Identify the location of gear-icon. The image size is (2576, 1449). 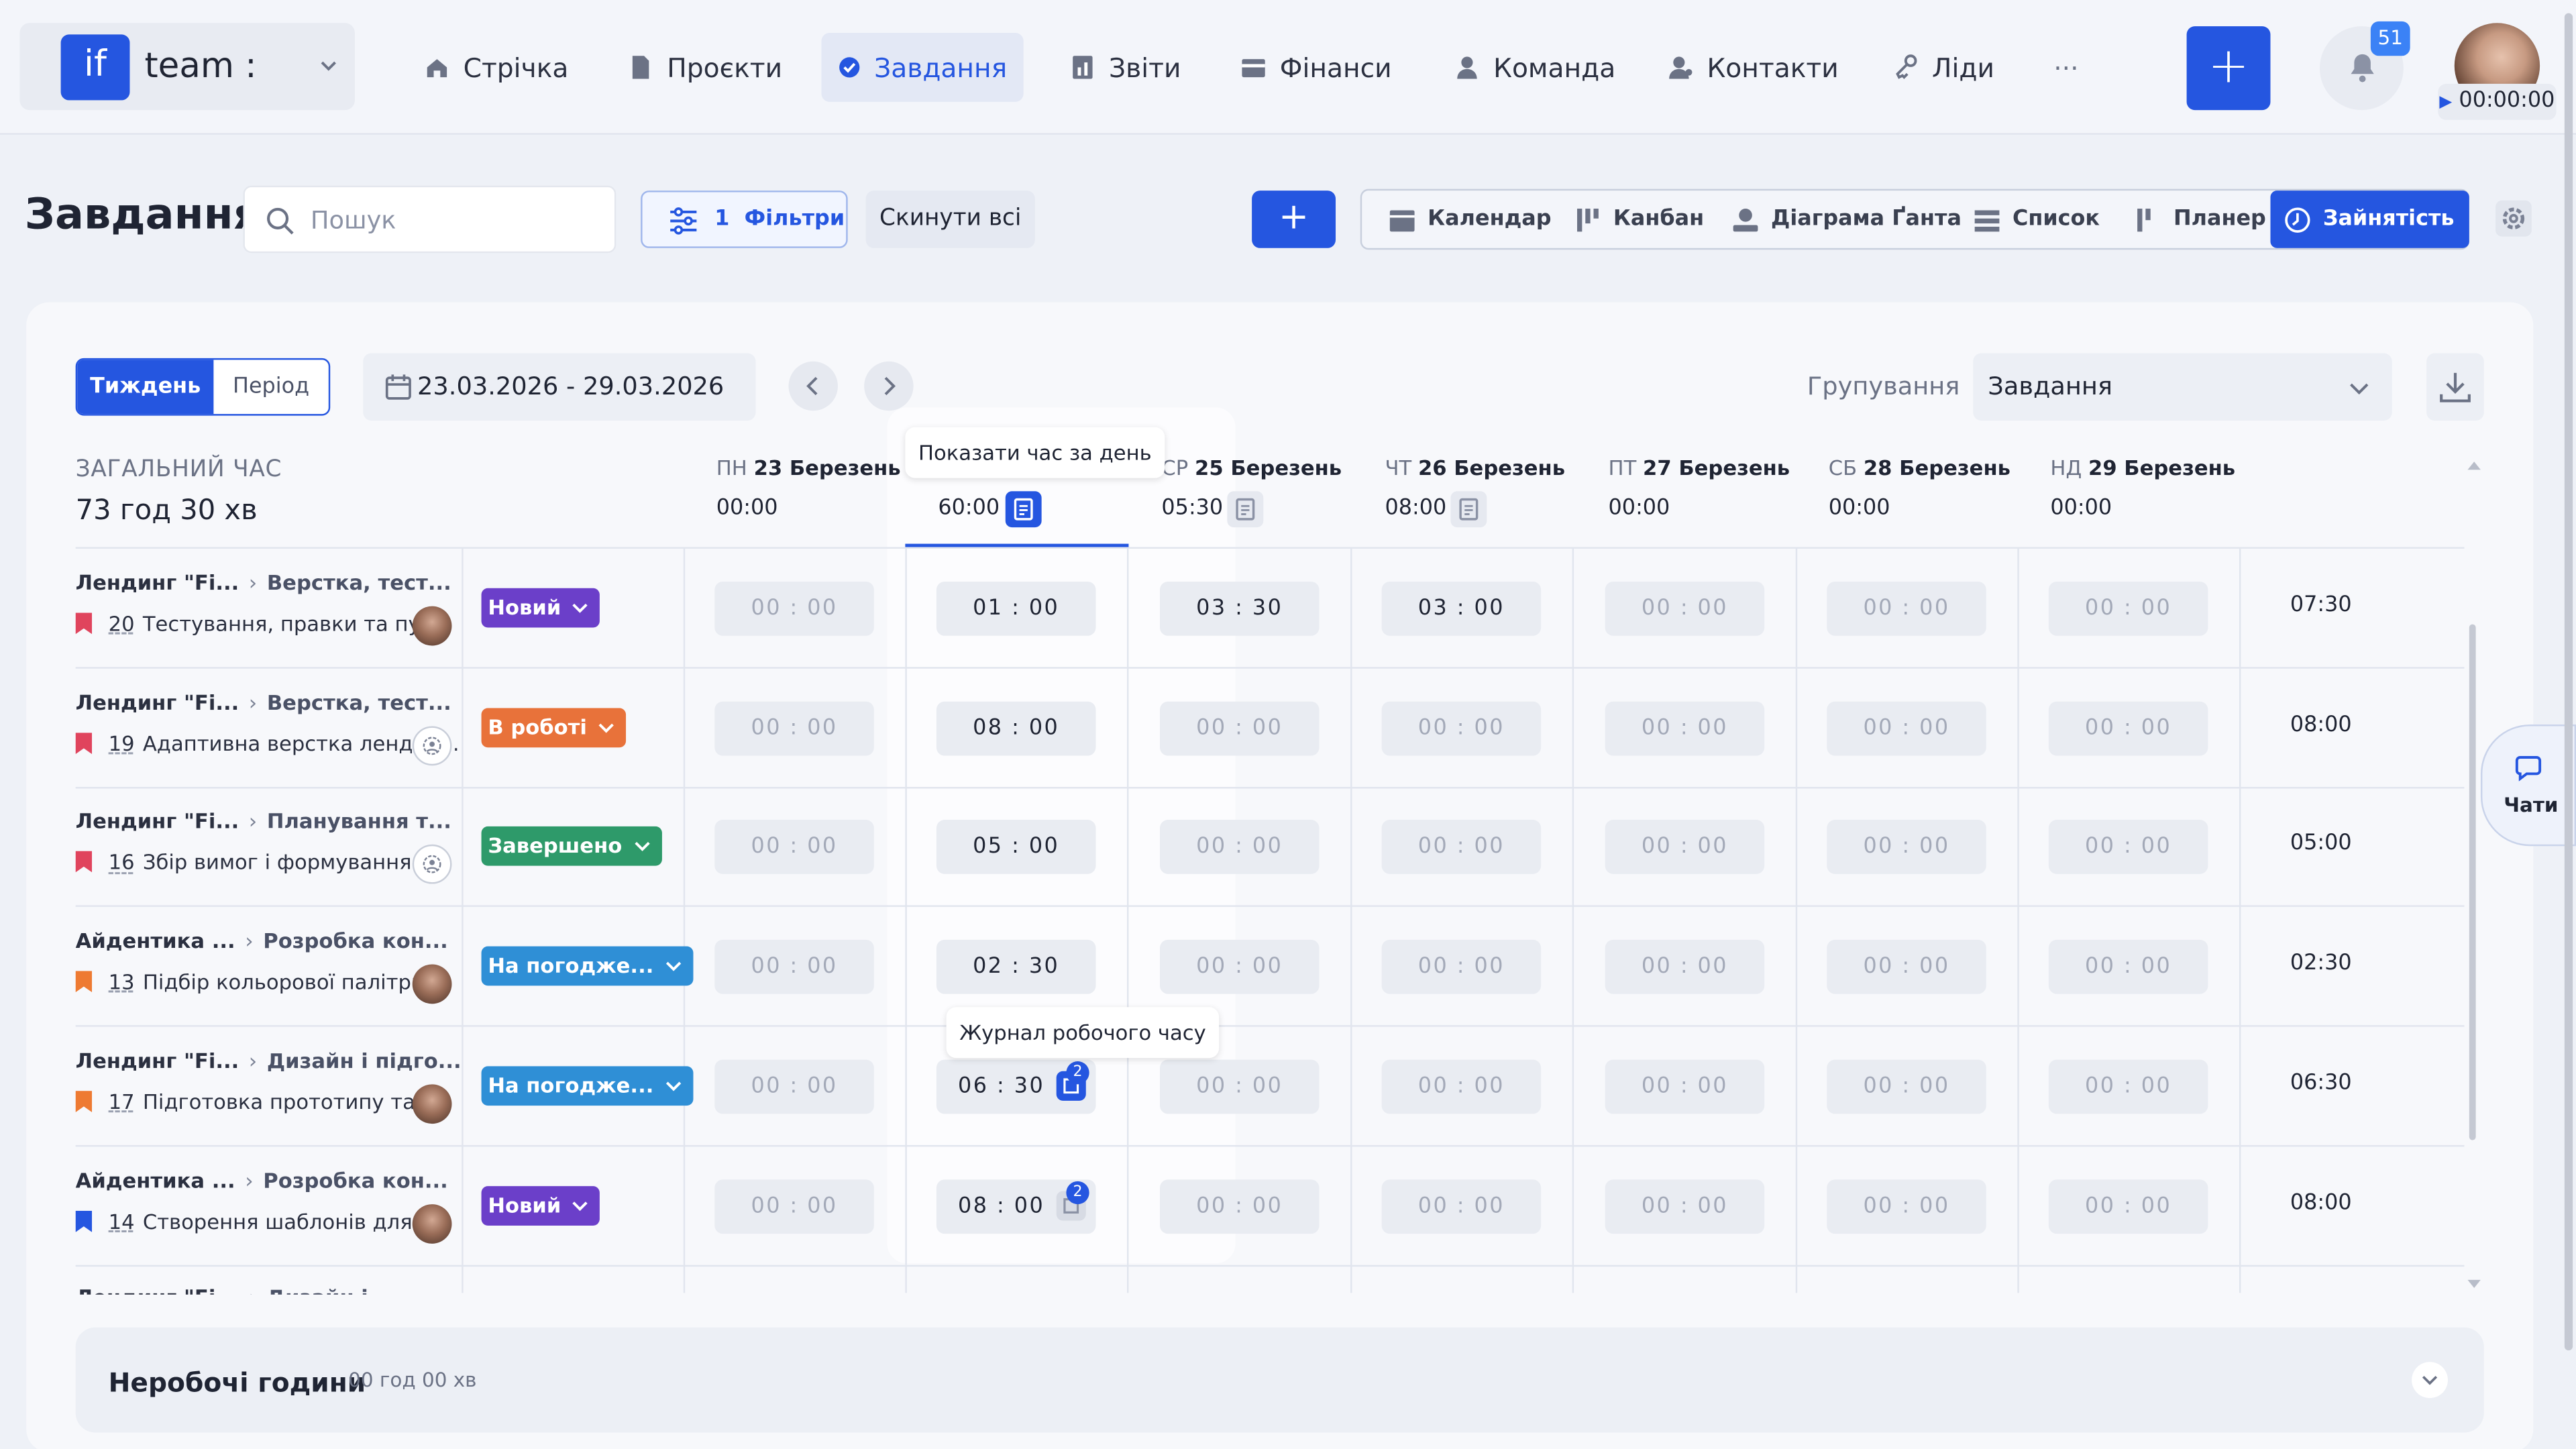
(2514, 218).